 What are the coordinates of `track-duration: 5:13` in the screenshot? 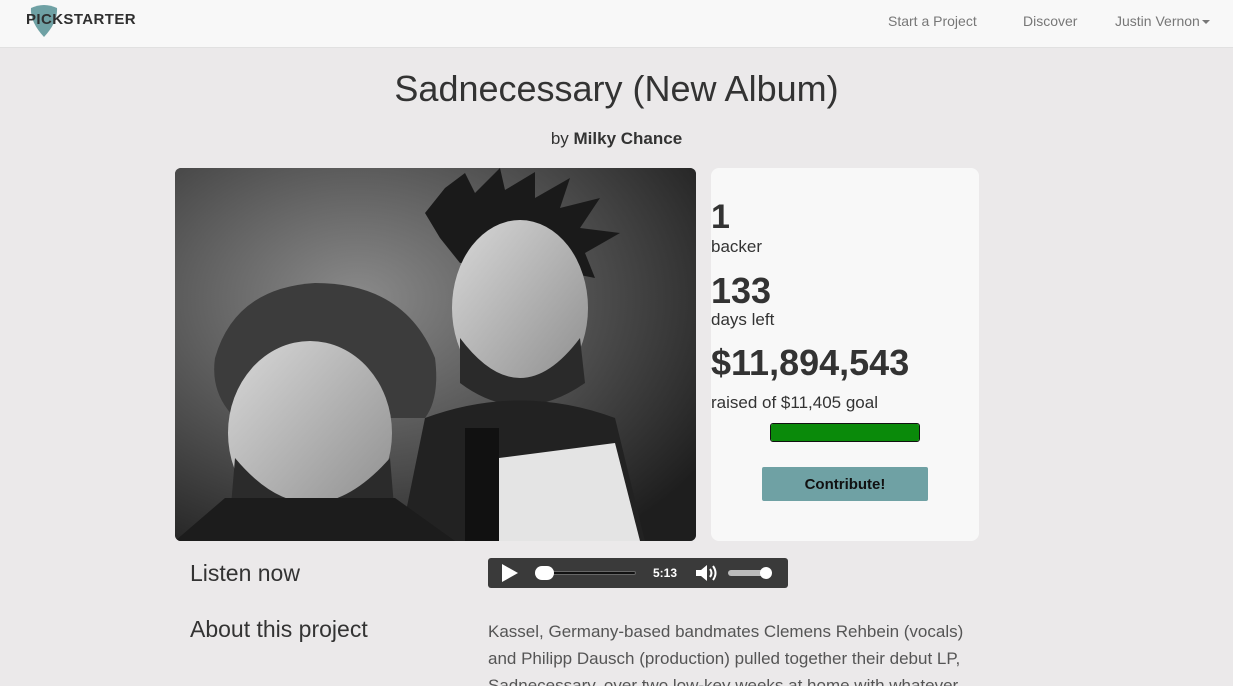 It's located at (665, 573).